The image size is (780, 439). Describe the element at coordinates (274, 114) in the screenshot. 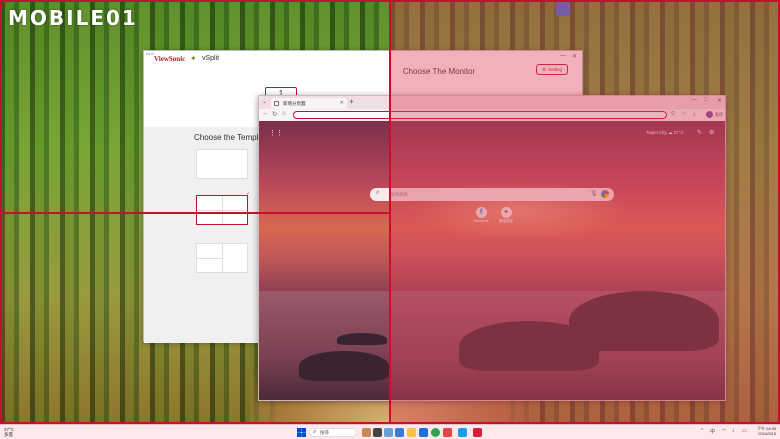

I see `refresh-icon: ↻` at that location.